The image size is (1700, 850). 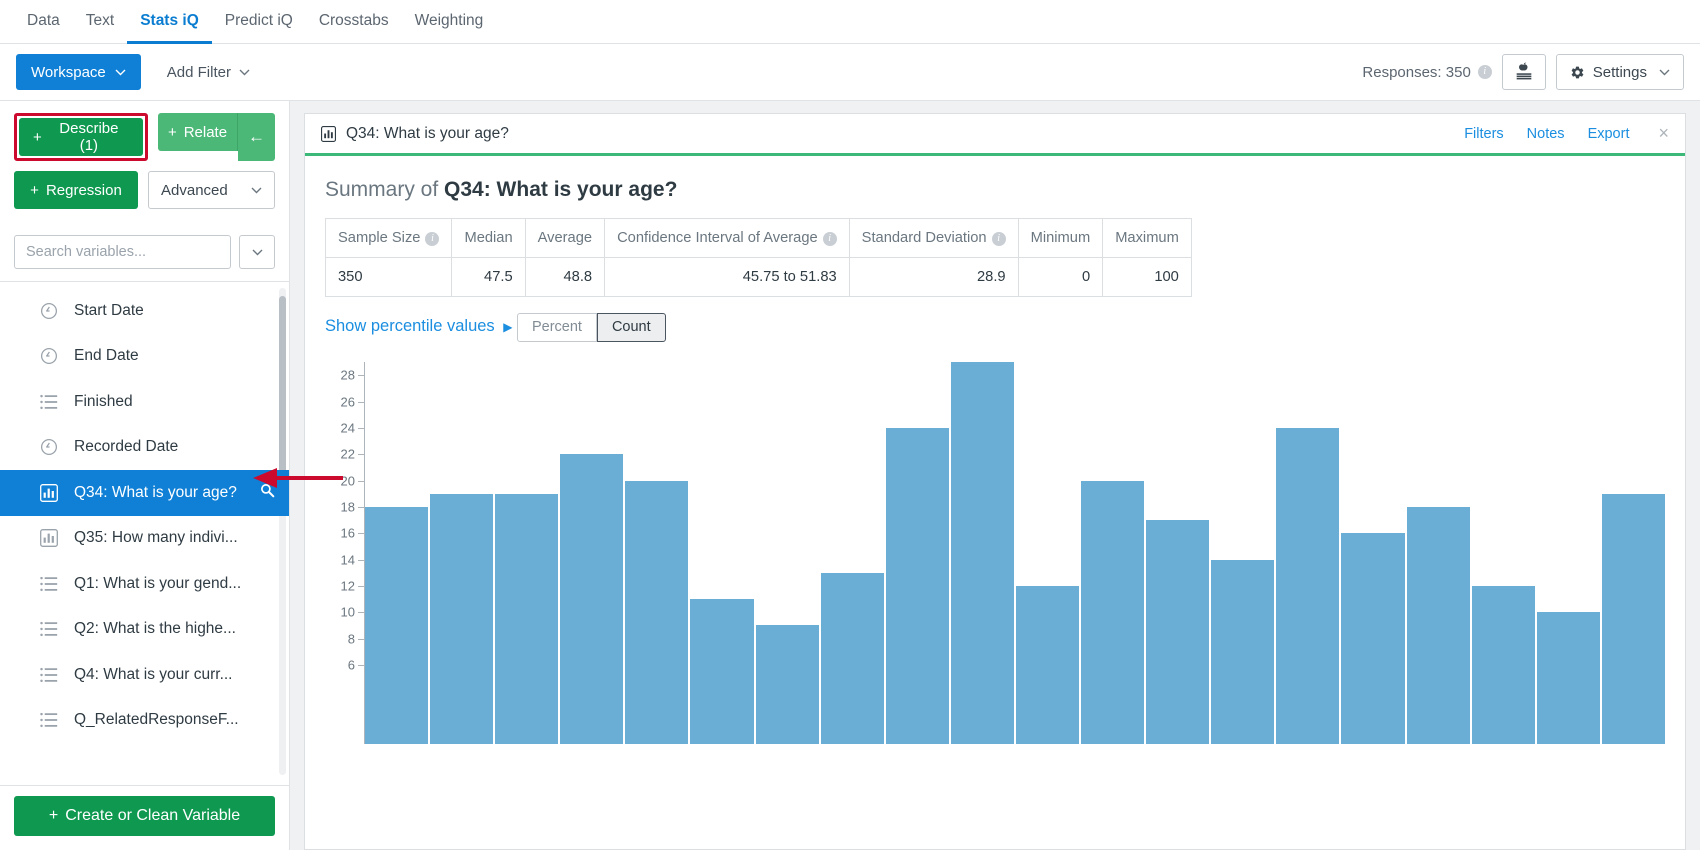 What do you see at coordinates (631, 327) in the screenshot?
I see `toggle-count-button: Count` at bounding box center [631, 327].